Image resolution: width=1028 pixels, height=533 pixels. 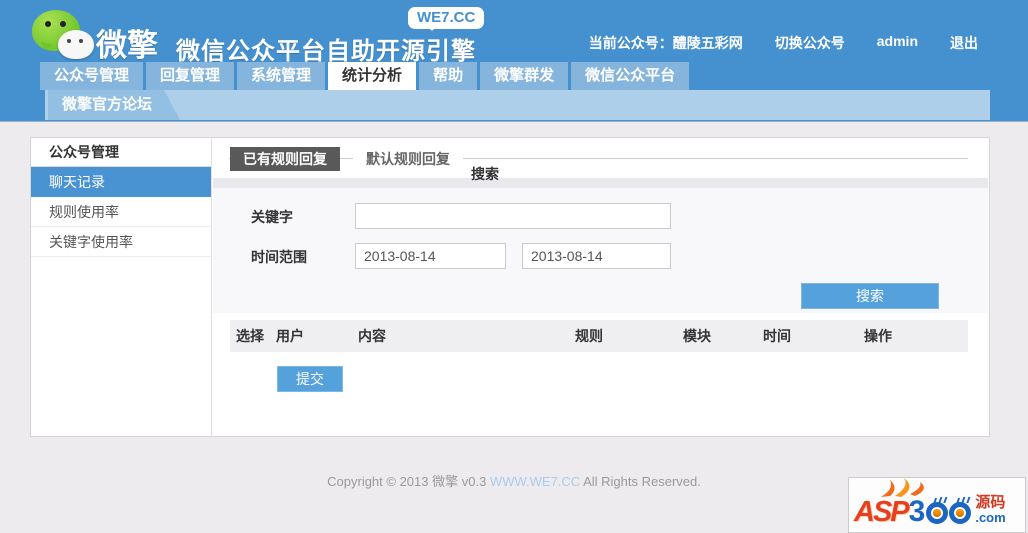 What do you see at coordinates (310, 379) in the screenshot?
I see `submit-button: 提交` at bounding box center [310, 379].